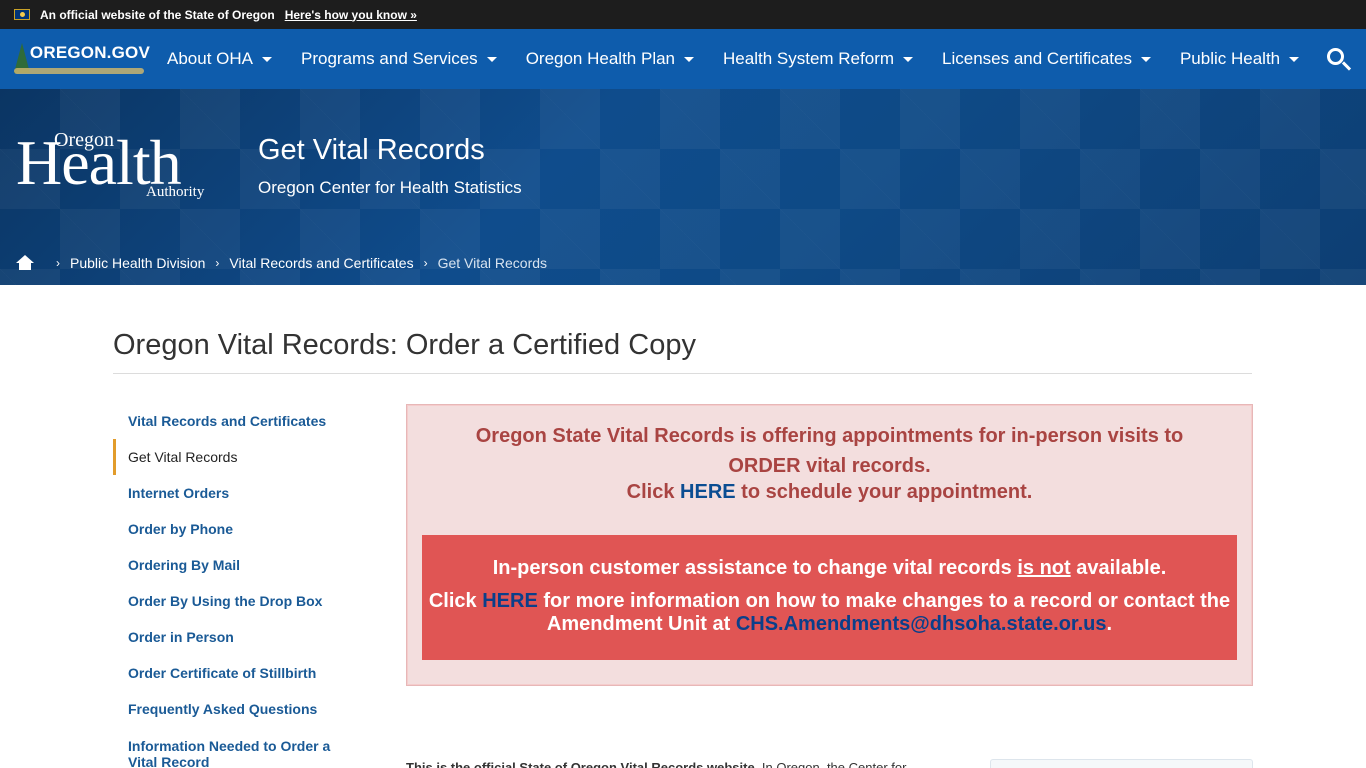 The height and width of the screenshot is (768, 1366). What do you see at coordinates (321, 263) in the screenshot?
I see `breadcrumb-vital-records-certificates: Vital Records and Certificates` at bounding box center [321, 263].